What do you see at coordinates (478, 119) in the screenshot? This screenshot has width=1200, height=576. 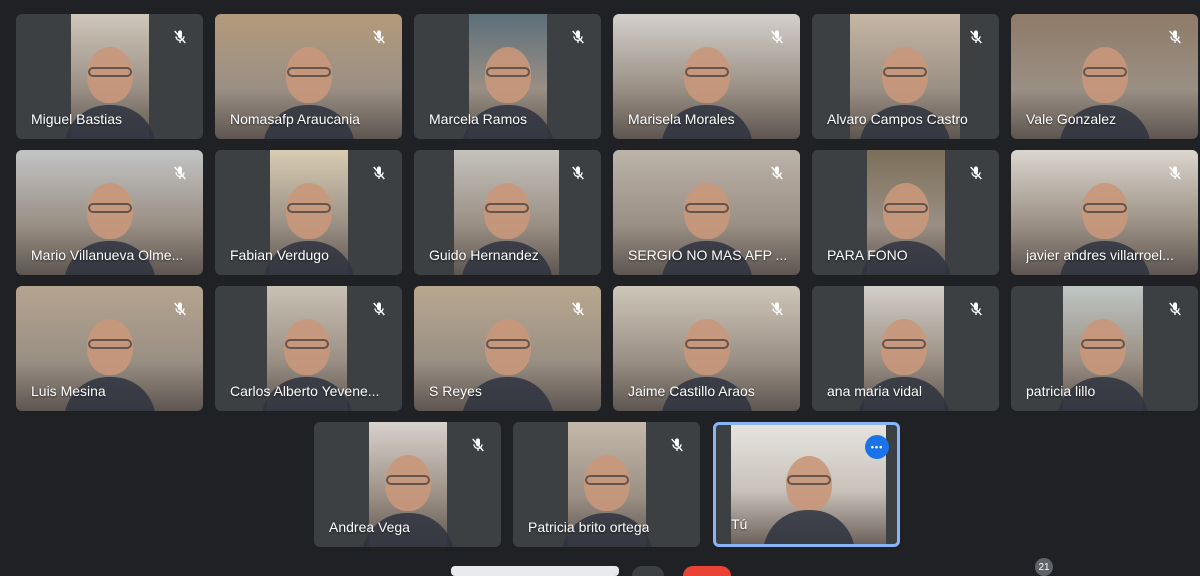 I see `participant-name: Marcela Ramos` at bounding box center [478, 119].